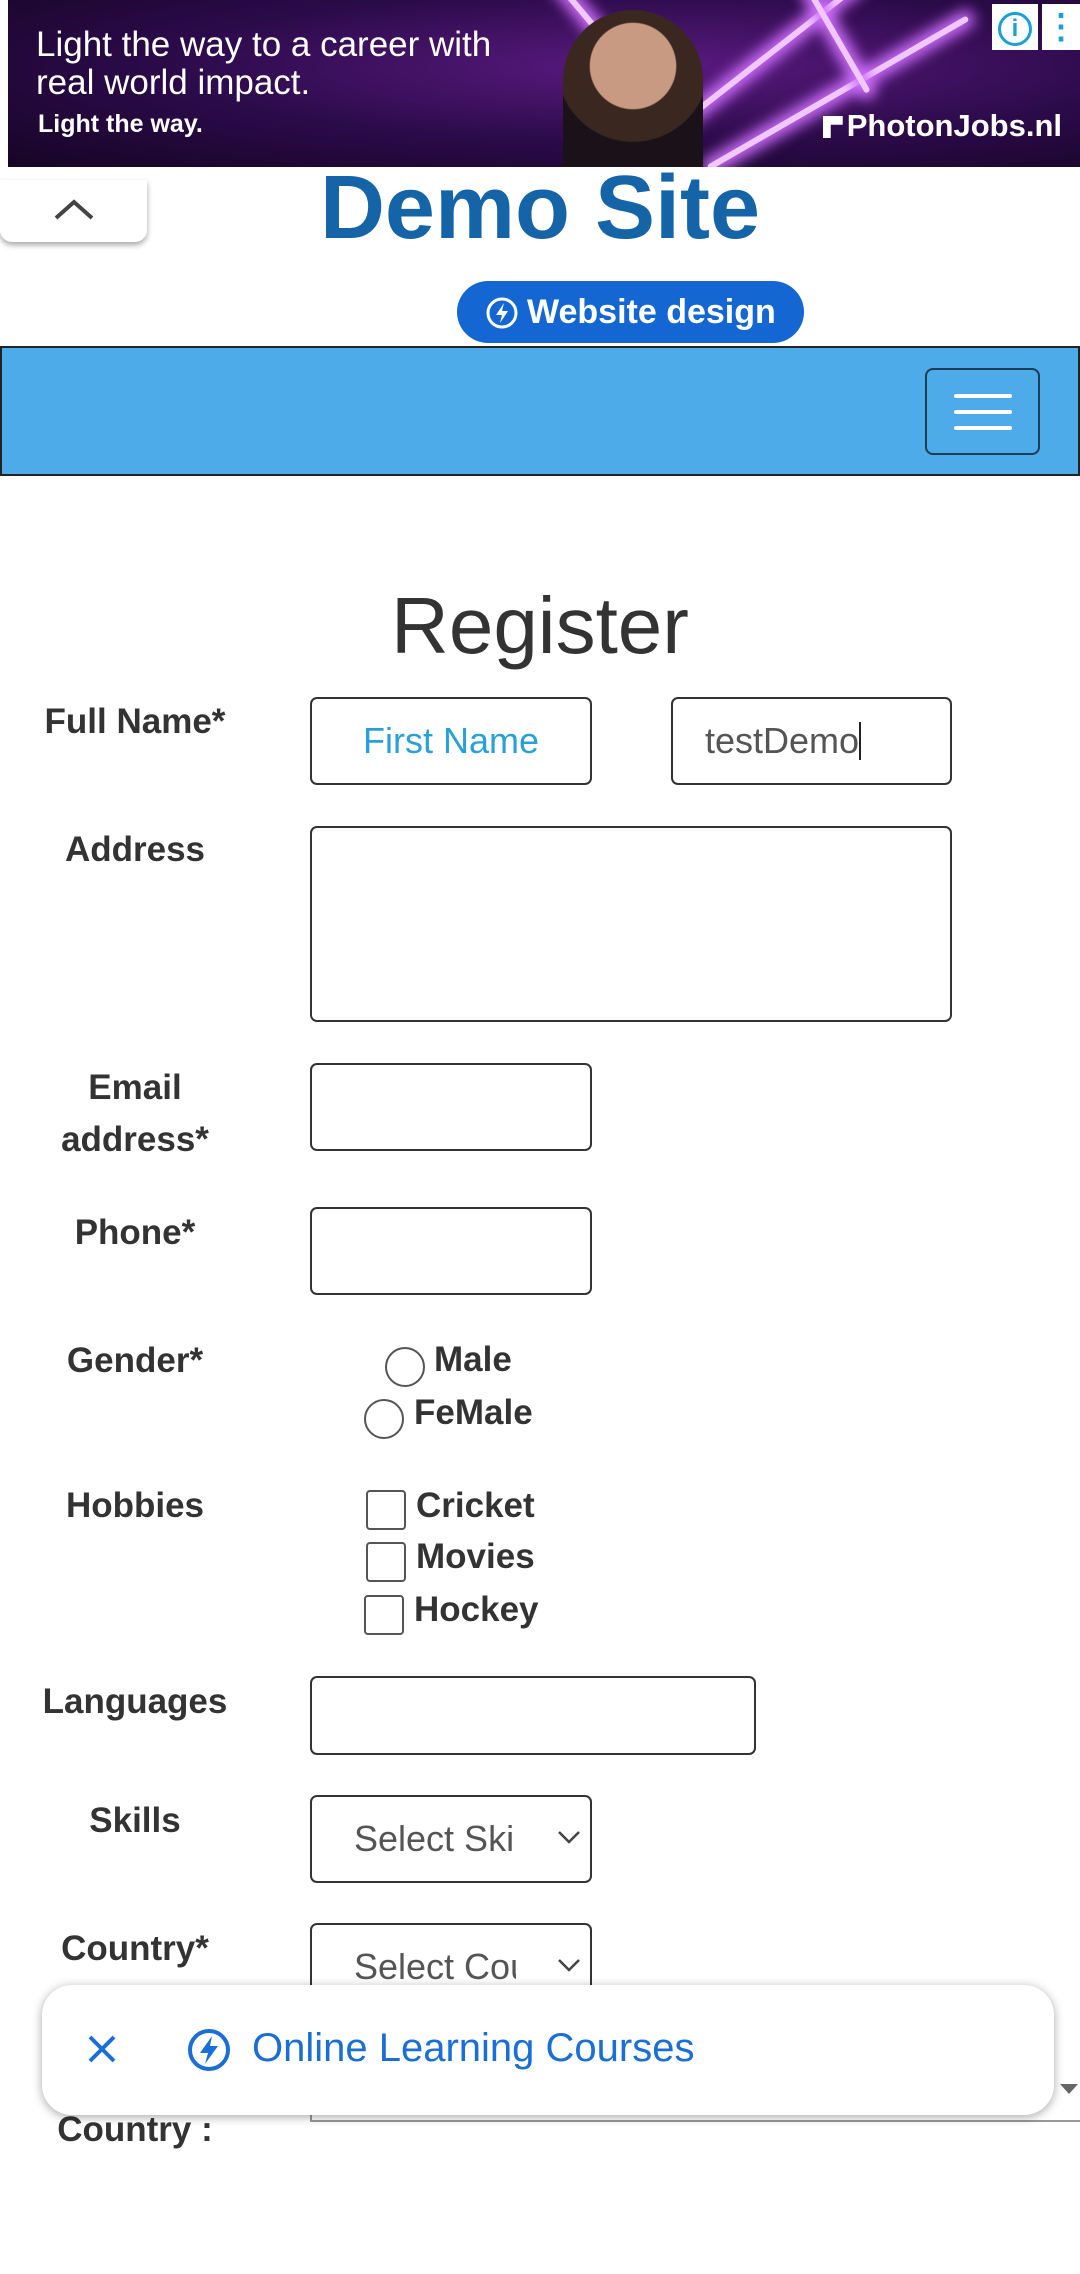 Image resolution: width=1080 pixels, height=2274 pixels. I want to click on full-name-label: Full Name*, so click(135, 721).